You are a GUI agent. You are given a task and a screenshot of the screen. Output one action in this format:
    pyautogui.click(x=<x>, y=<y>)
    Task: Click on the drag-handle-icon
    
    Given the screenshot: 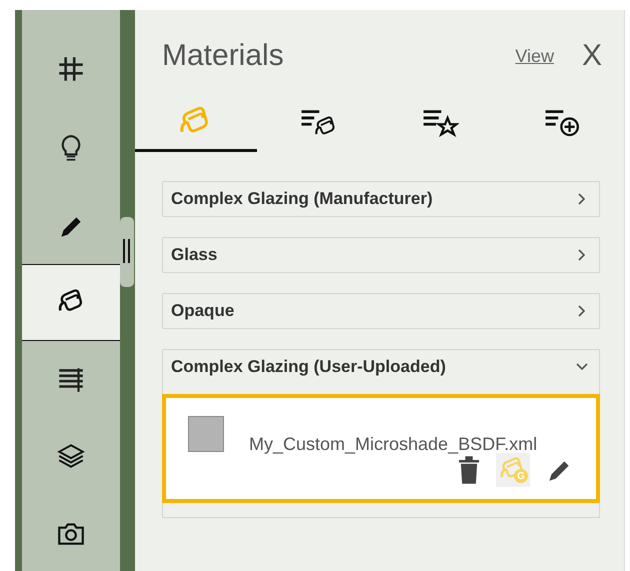 What is the action you would take?
    pyautogui.click(x=127, y=252)
    